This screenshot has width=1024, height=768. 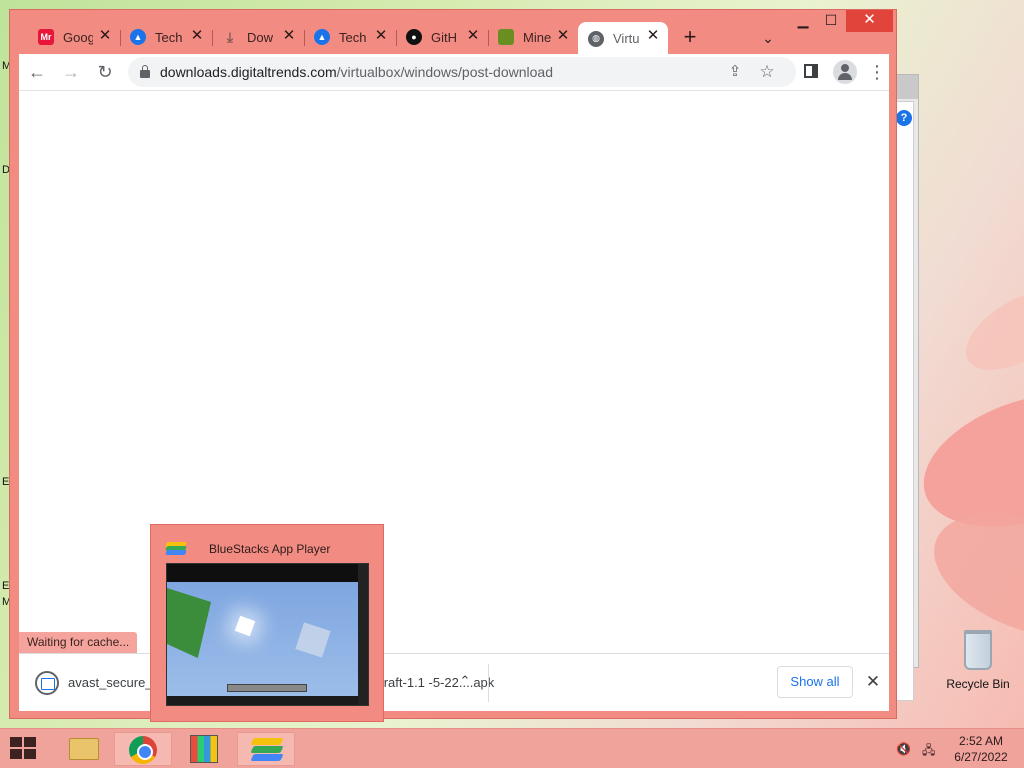 What do you see at coordinates (537, 37) in the screenshot?
I see `tab-title: Mine` at bounding box center [537, 37].